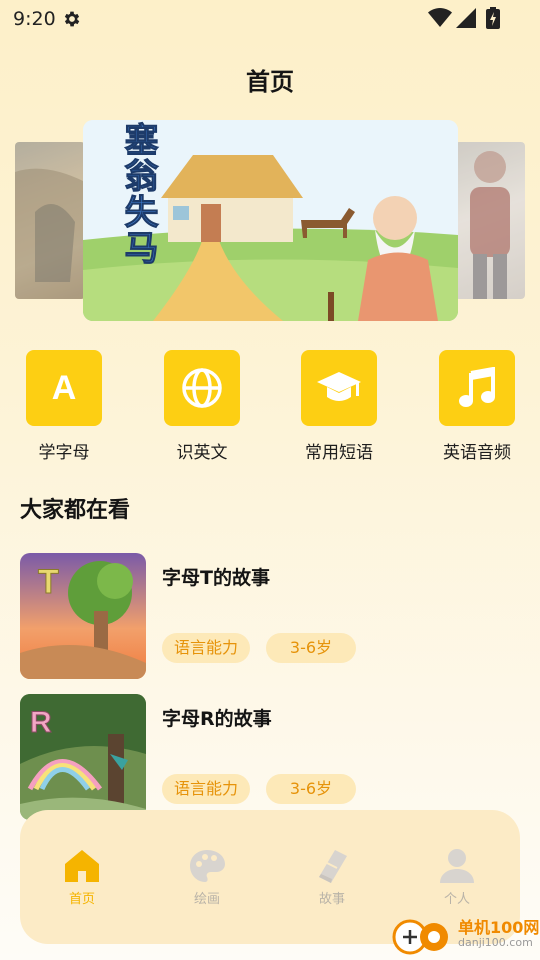  Describe the element at coordinates (495, 942) in the screenshot. I see `watermark-url: danji100.com` at that location.